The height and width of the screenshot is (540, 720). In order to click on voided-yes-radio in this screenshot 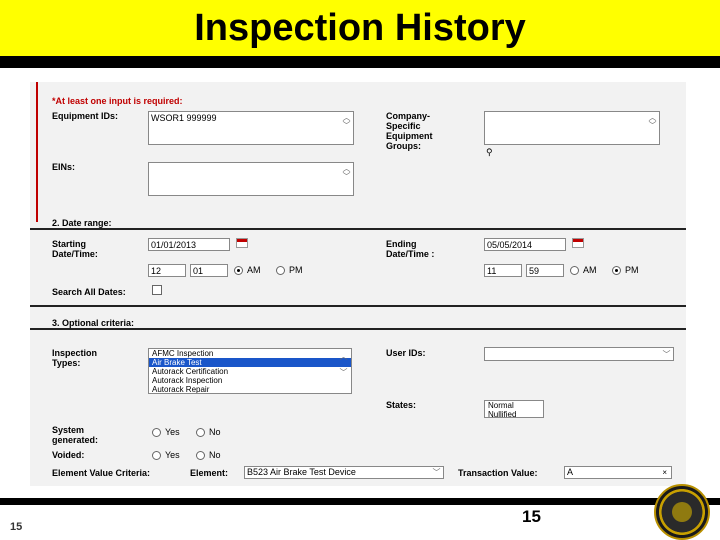, I will do `click(156, 455)`.